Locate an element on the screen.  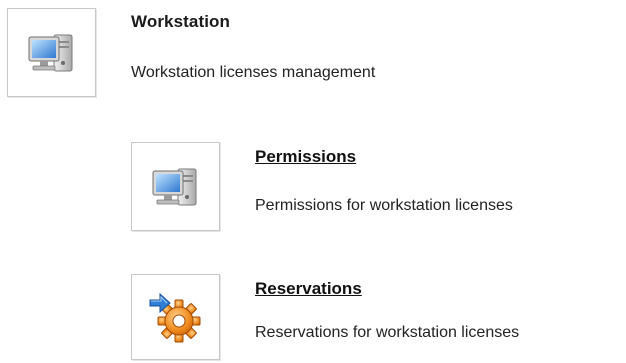
permissions-icon-tile is located at coordinates (175, 186).